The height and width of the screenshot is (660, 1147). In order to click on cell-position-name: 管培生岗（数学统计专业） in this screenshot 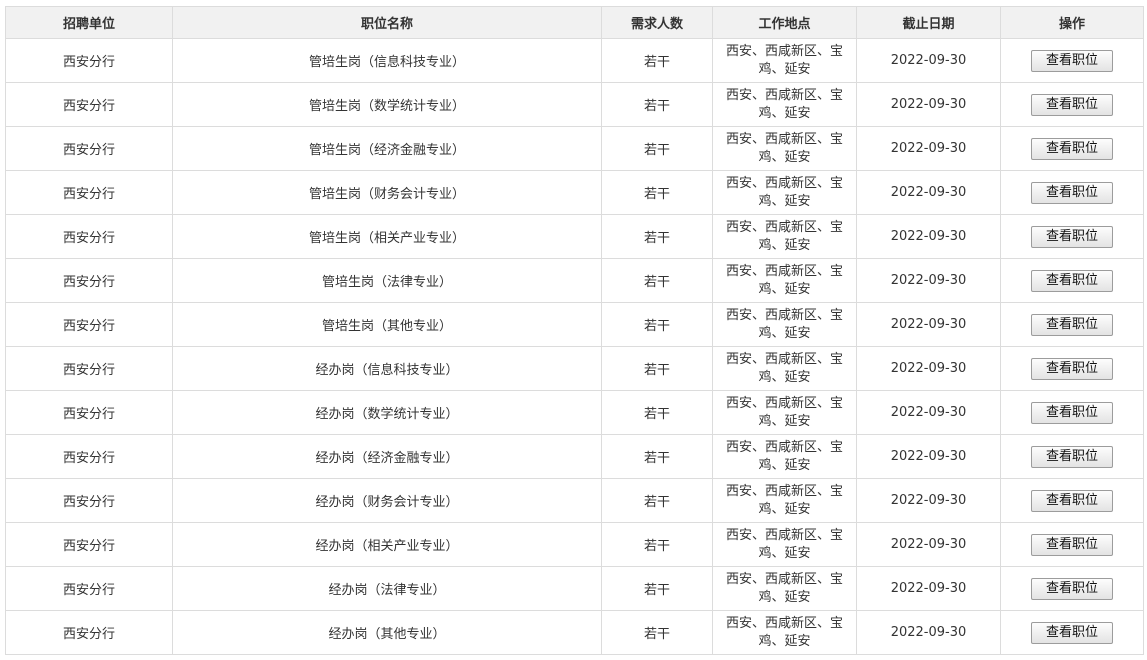, I will do `click(387, 104)`.